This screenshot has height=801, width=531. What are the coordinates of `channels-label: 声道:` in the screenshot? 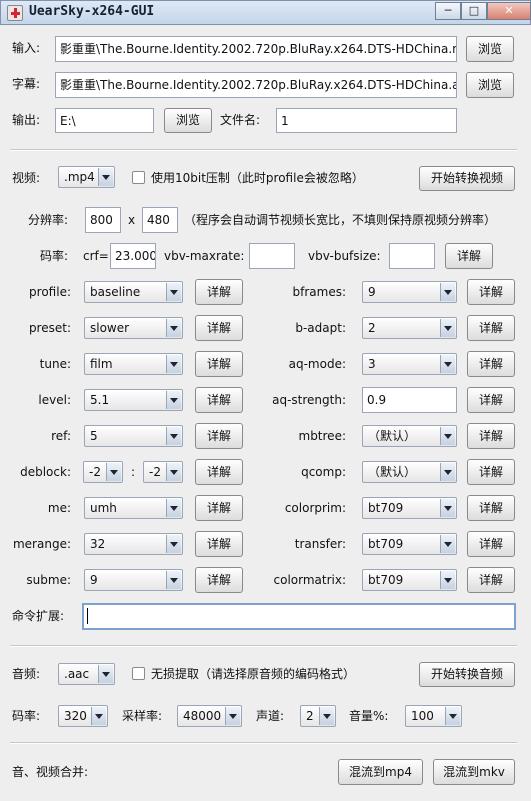 It's located at (270, 716).